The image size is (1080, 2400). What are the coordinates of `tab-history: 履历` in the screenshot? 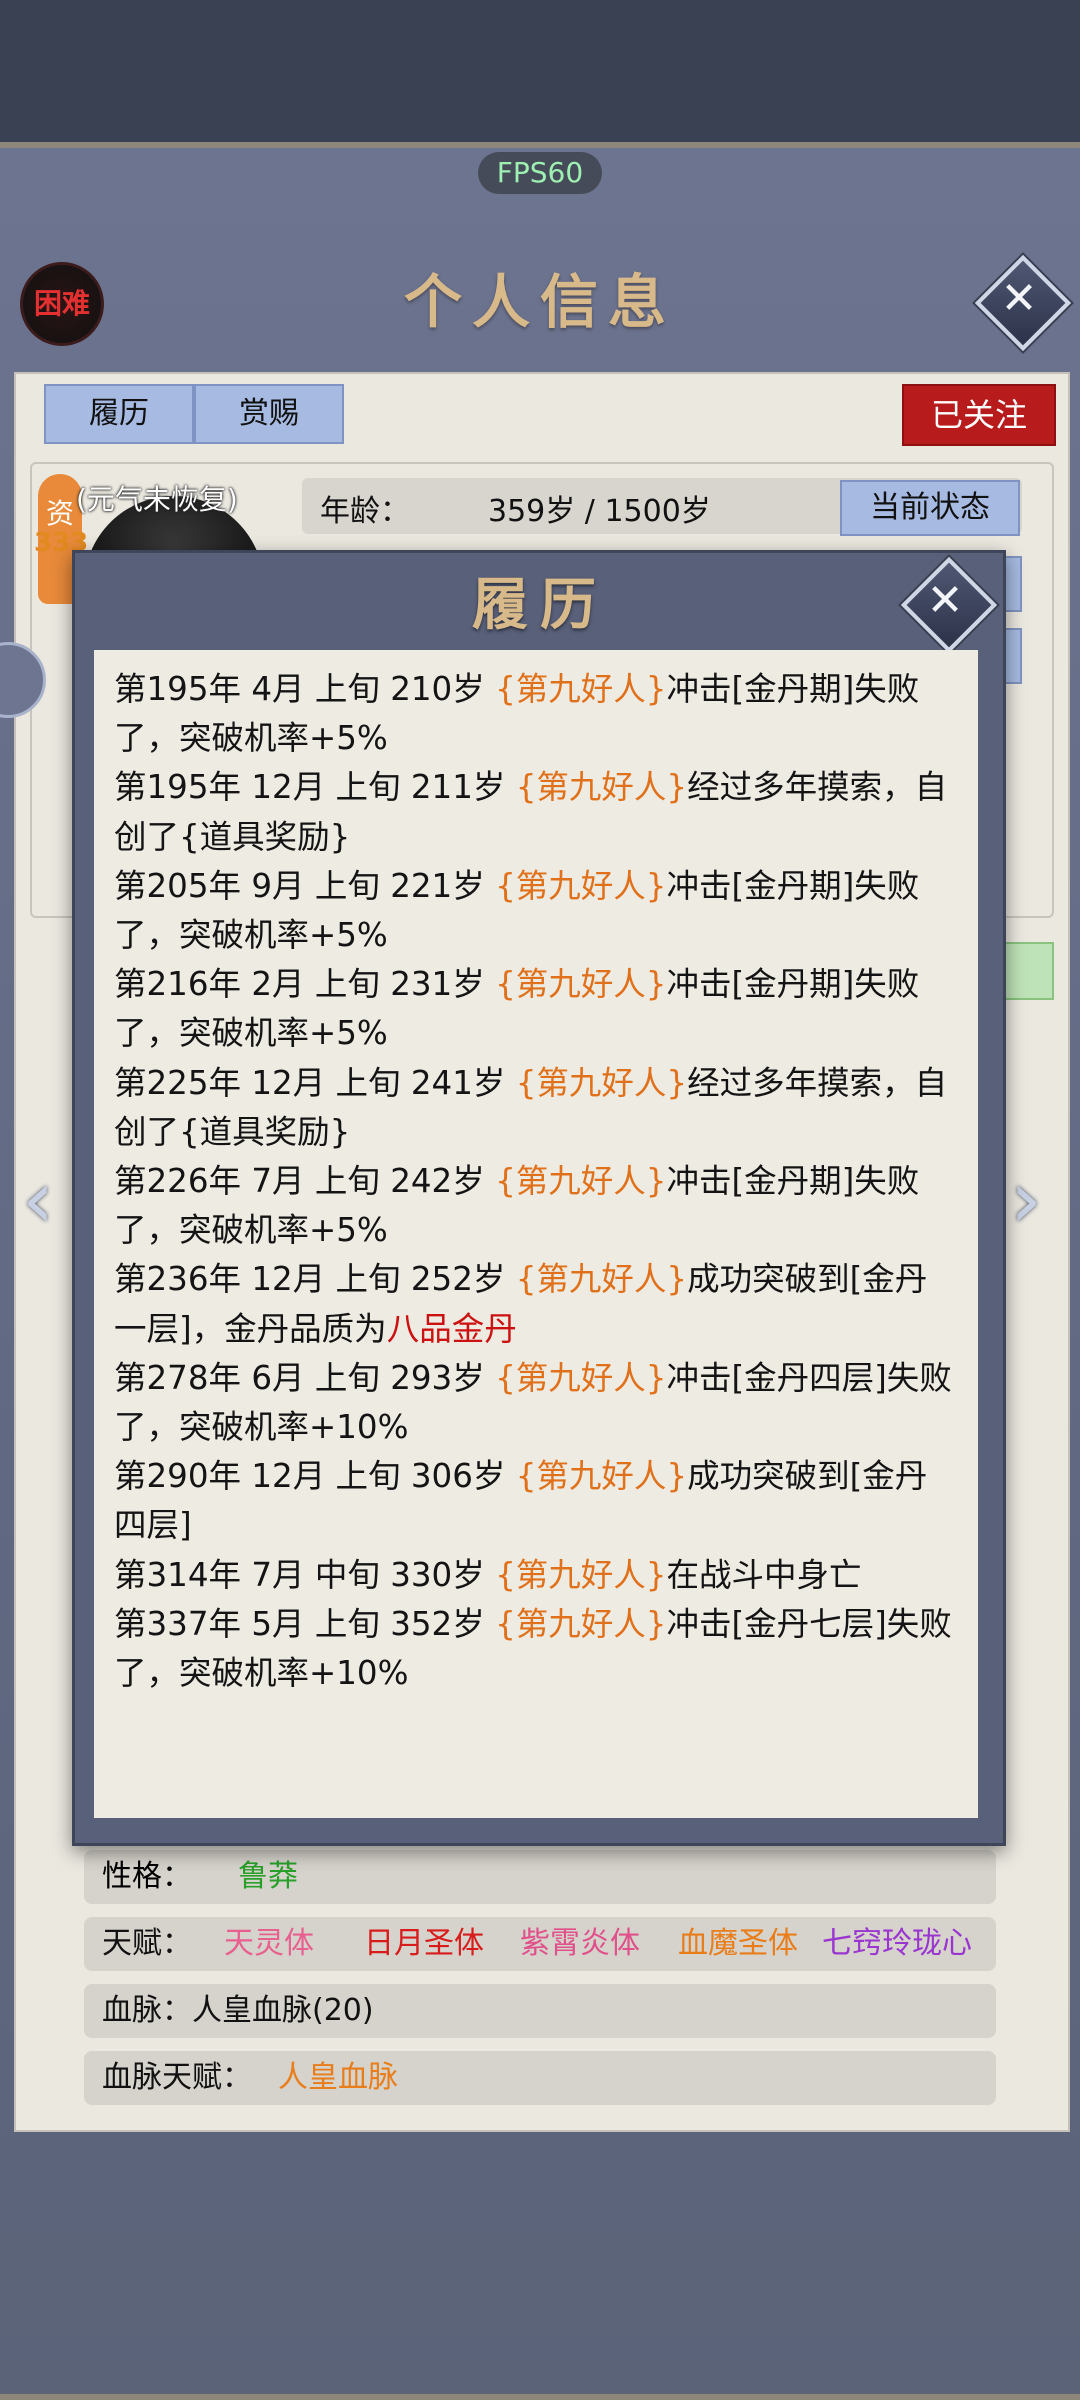 It's located at (119, 414).